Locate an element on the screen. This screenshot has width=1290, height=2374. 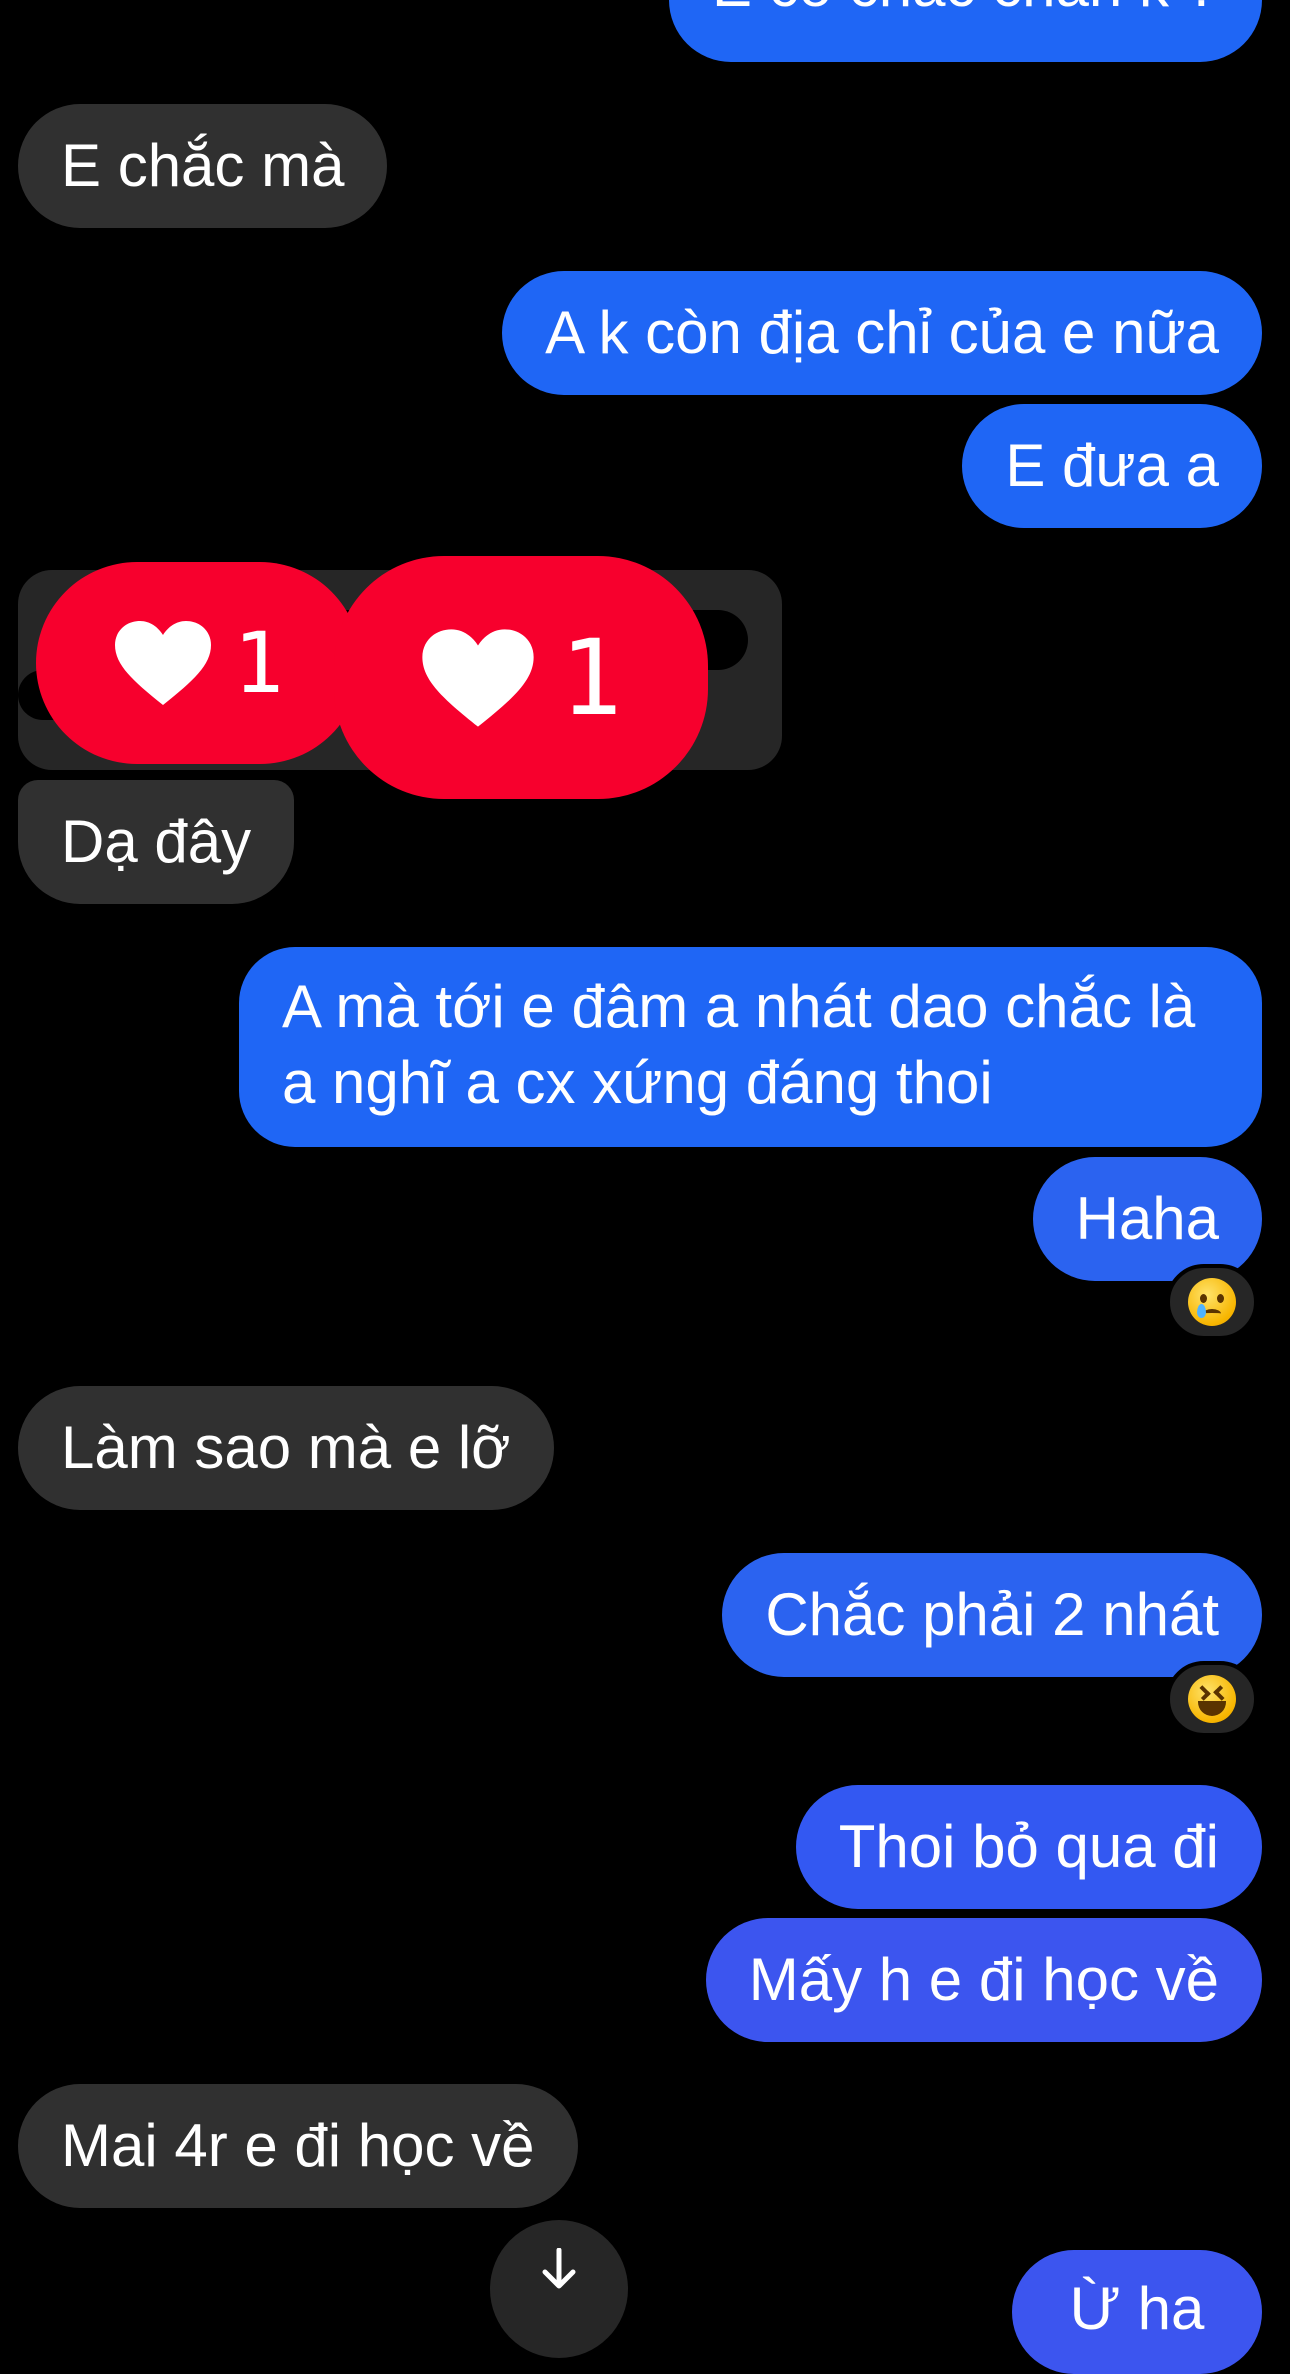
message-text: E chắc mà is located at coordinates (203, 165).